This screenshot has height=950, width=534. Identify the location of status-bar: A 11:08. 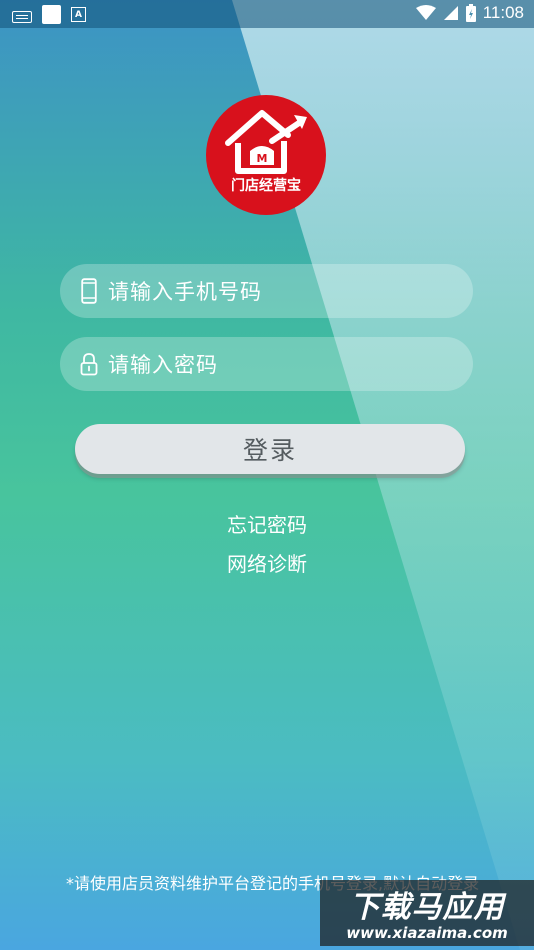
(267, 14).